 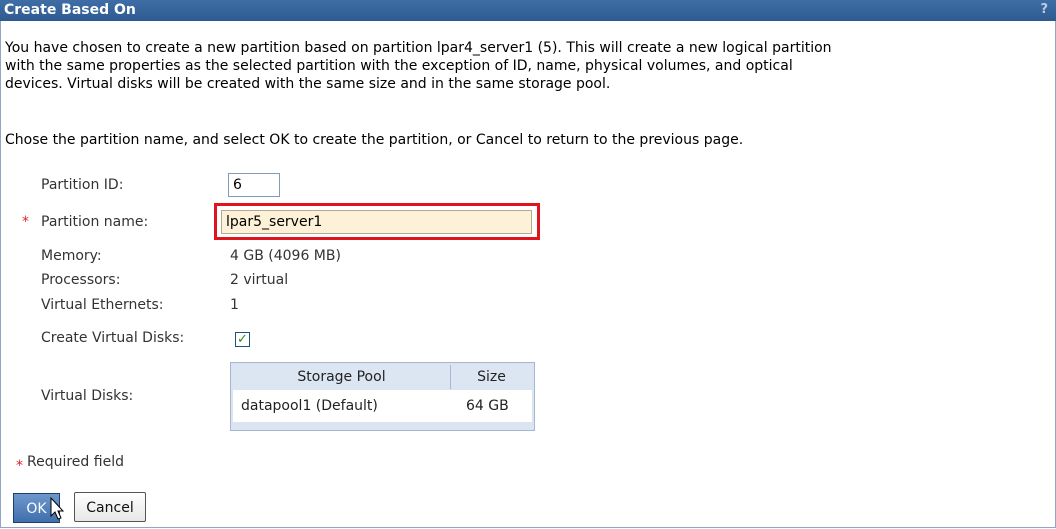 I want to click on memory-label: Memory:, so click(x=71, y=256).